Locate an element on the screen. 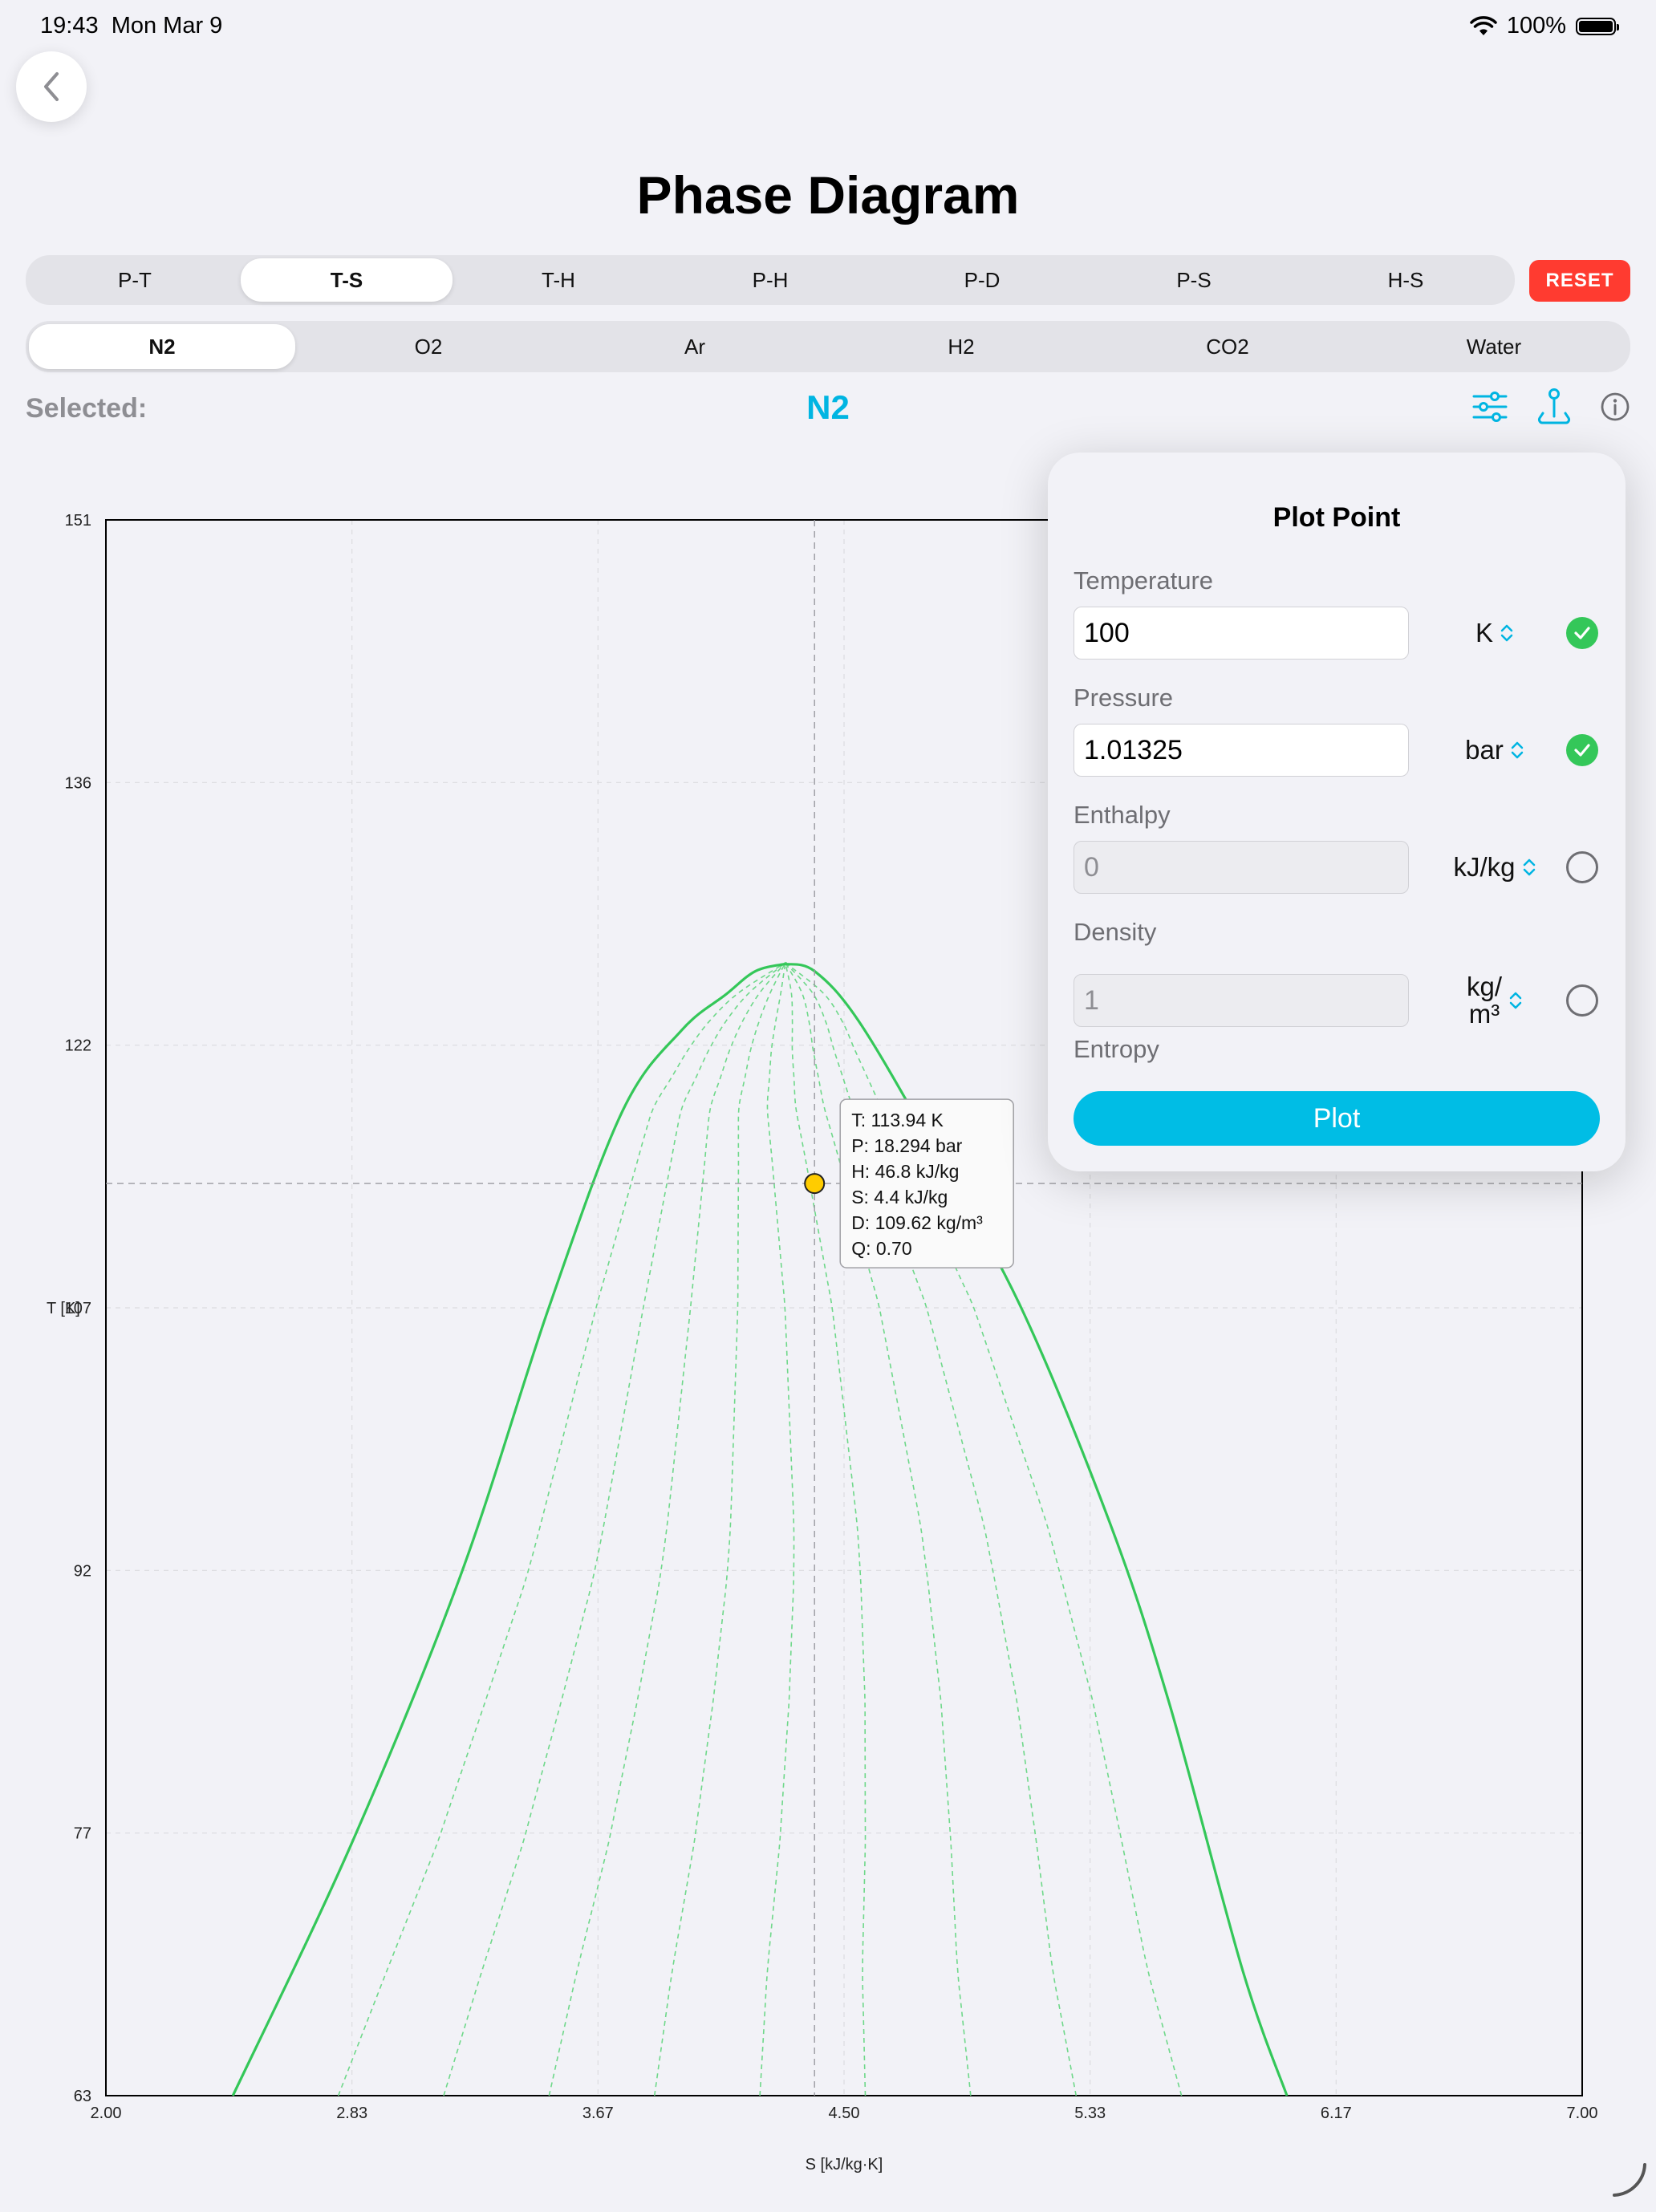 The height and width of the screenshot is (2212, 1656). status-bar: 19:43 Mon Mar 9 100% is located at coordinates (828, 25).